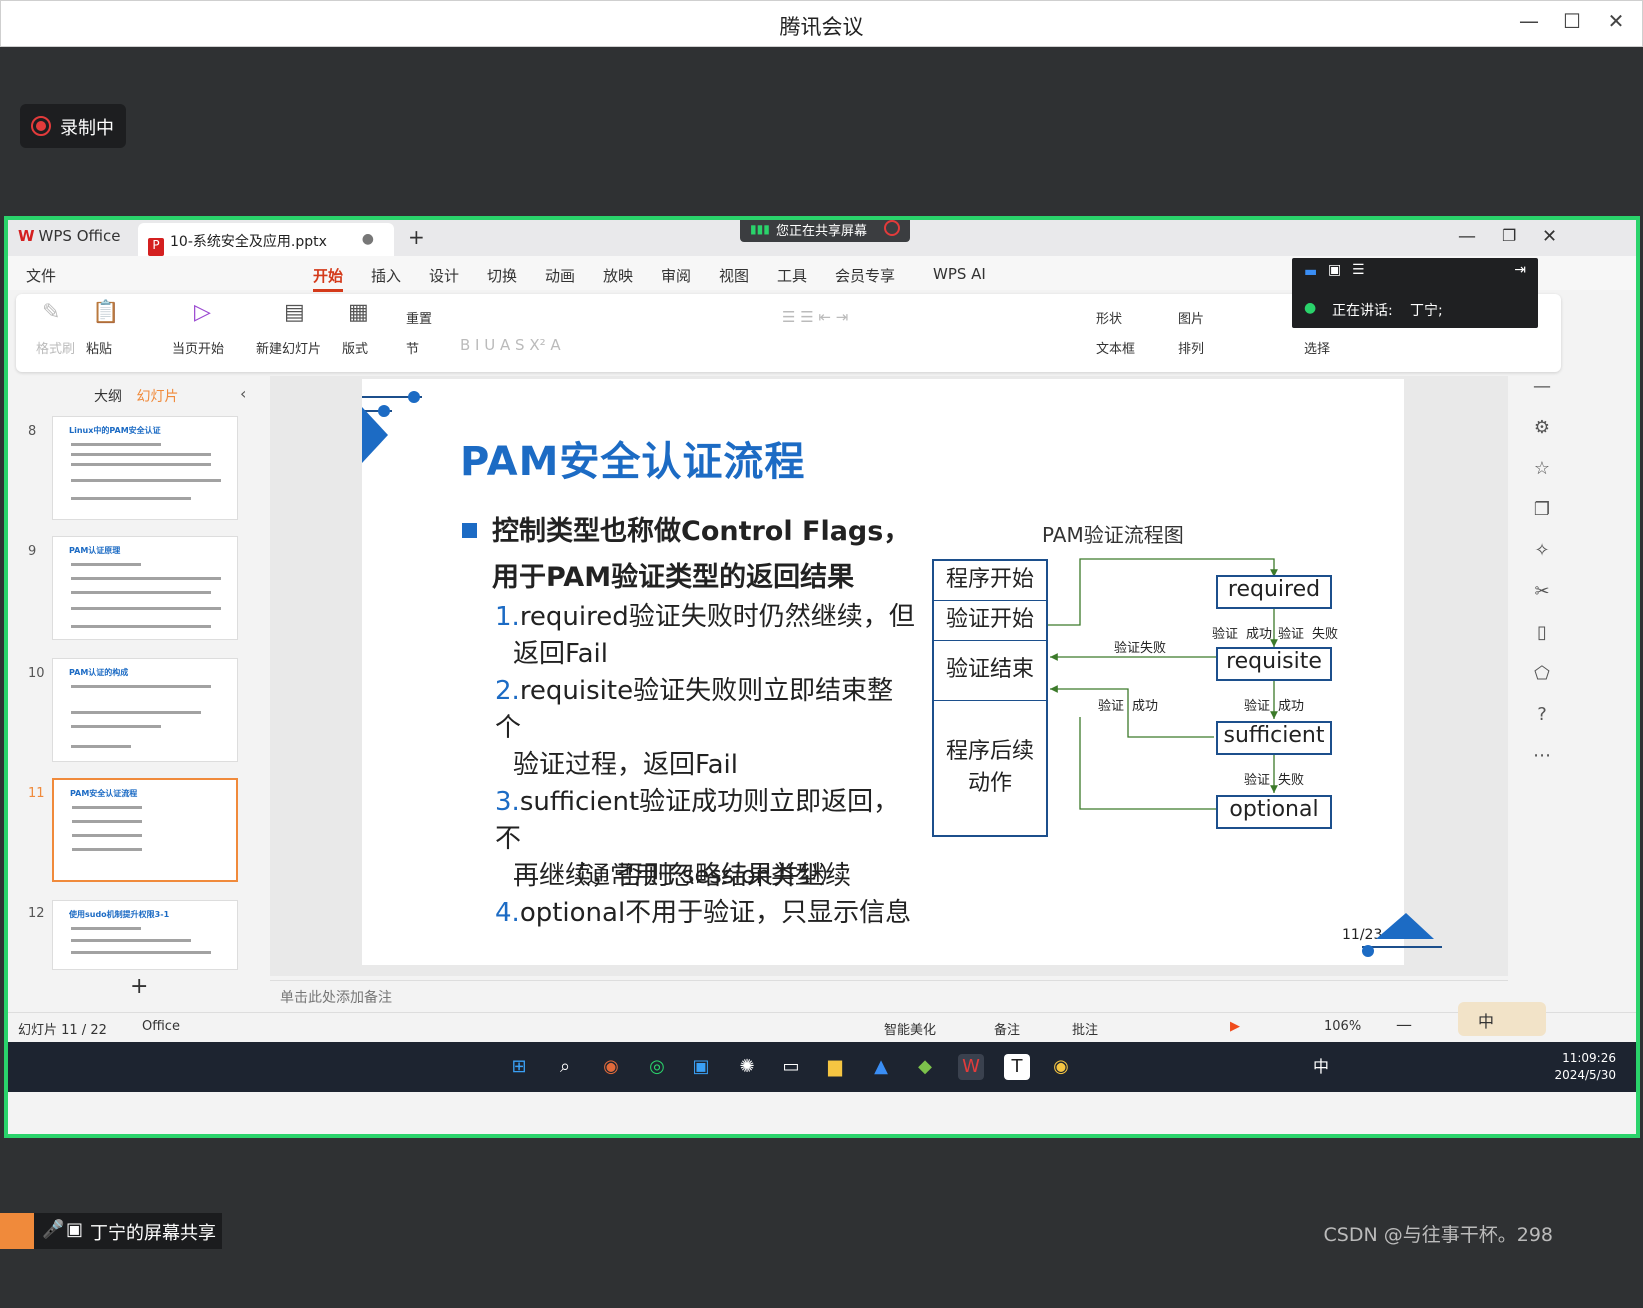 The image size is (1643, 1308). Describe the element at coordinates (971, 1067) in the screenshot. I see `wps-taskbar-icon: W` at that location.